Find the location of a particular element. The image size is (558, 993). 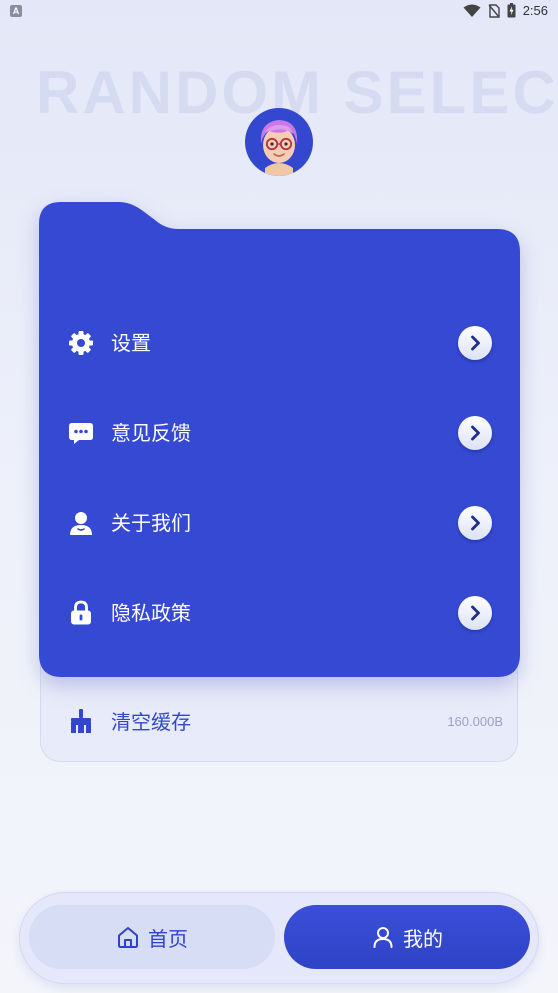

clear-cache-item: 清空缓存 160.000B is located at coordinates (279, 722).